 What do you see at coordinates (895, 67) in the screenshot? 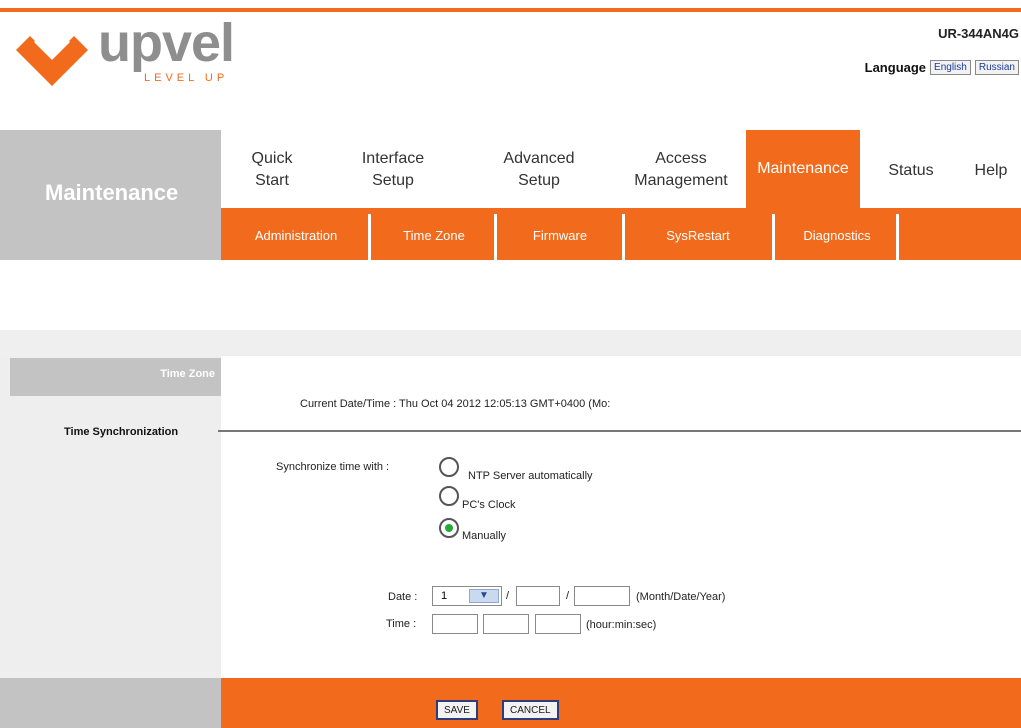
I see `language-label: Language` at bounding box center [895, 67].